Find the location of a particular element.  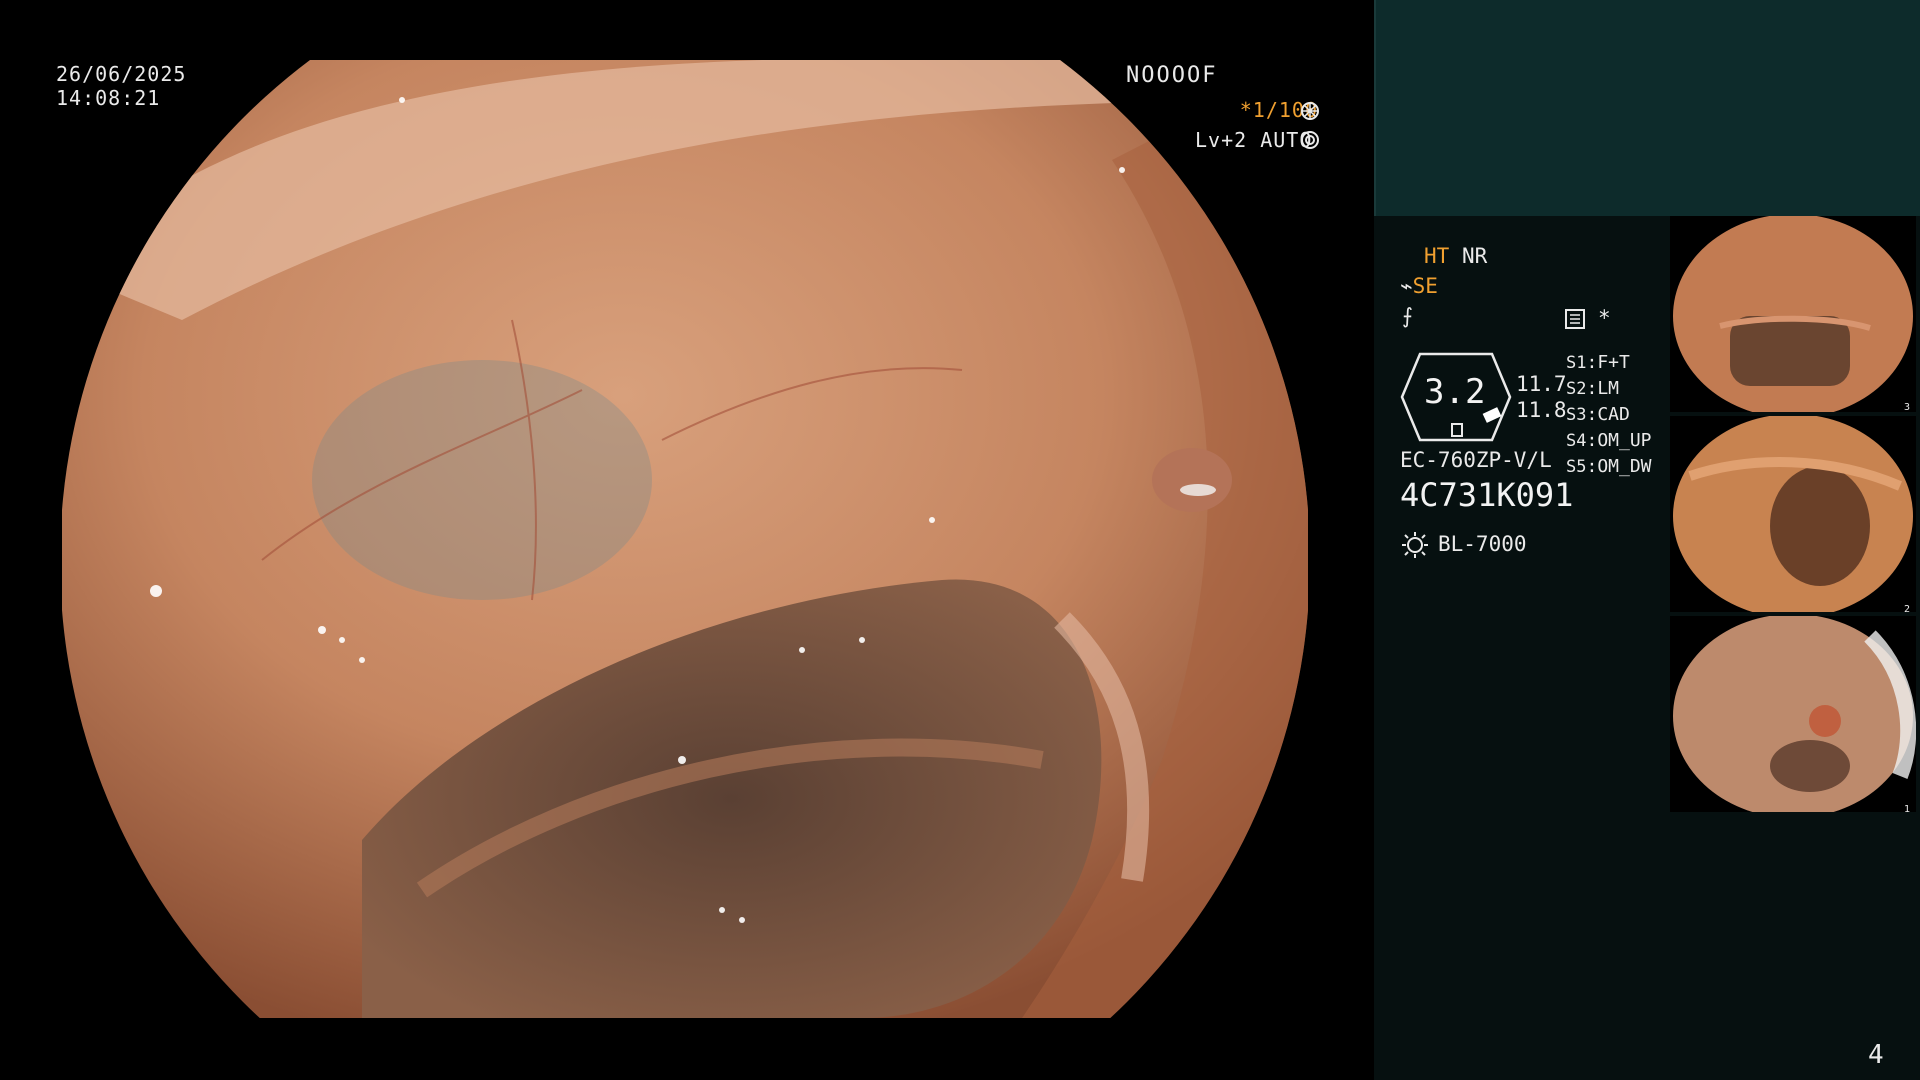

serial-number: 4C731K091 is located at coordinates (1487, 495).